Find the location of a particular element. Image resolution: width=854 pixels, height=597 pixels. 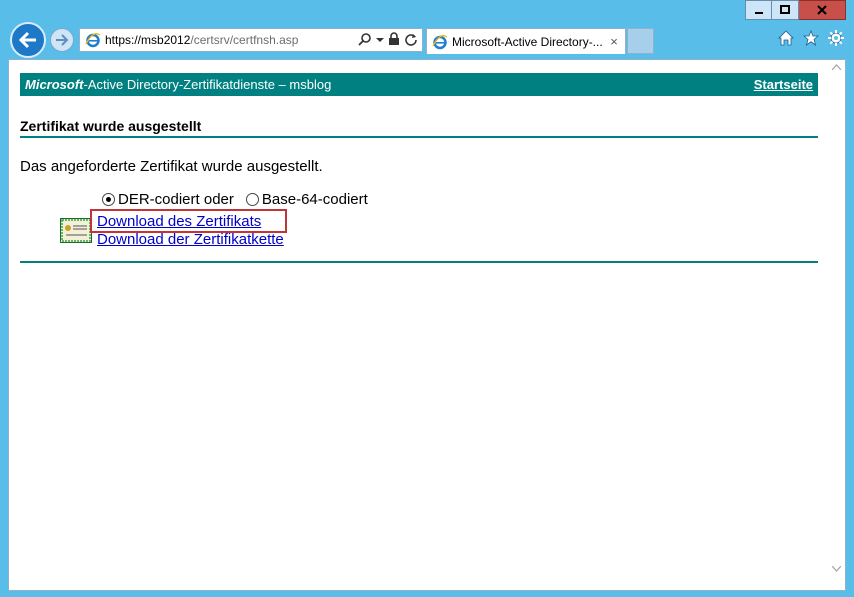

url-host: https://msb2012 is located at coordinates (148, 40).